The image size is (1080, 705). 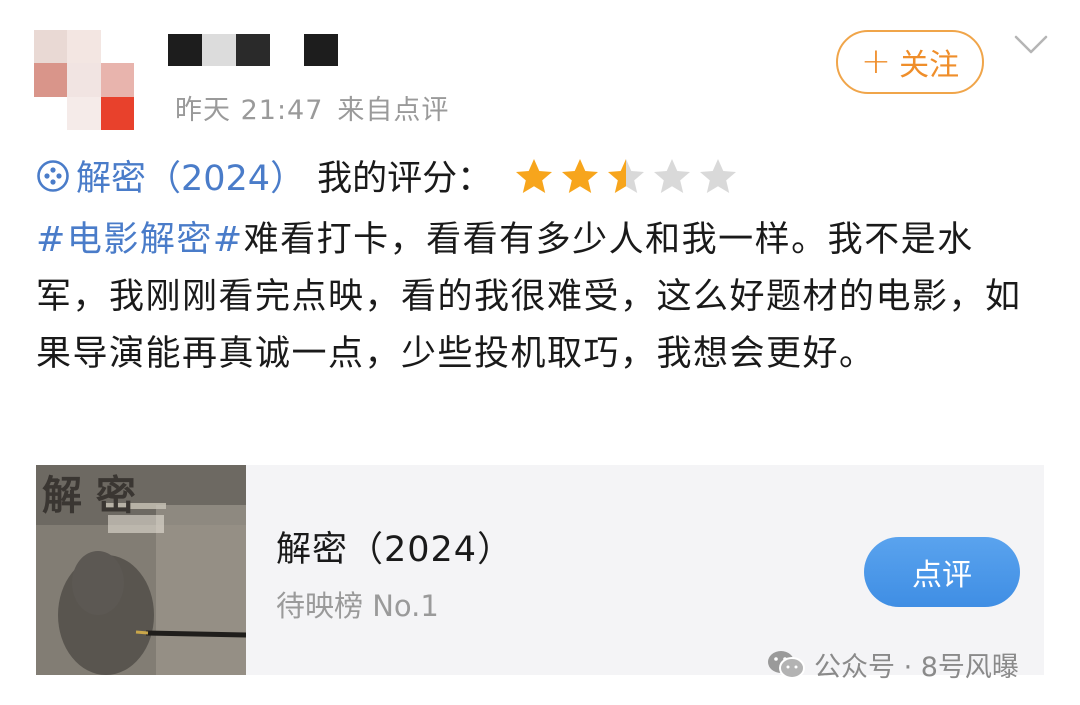 I want to click on rating-label: 我的评分：, so click(x=405, y=179).